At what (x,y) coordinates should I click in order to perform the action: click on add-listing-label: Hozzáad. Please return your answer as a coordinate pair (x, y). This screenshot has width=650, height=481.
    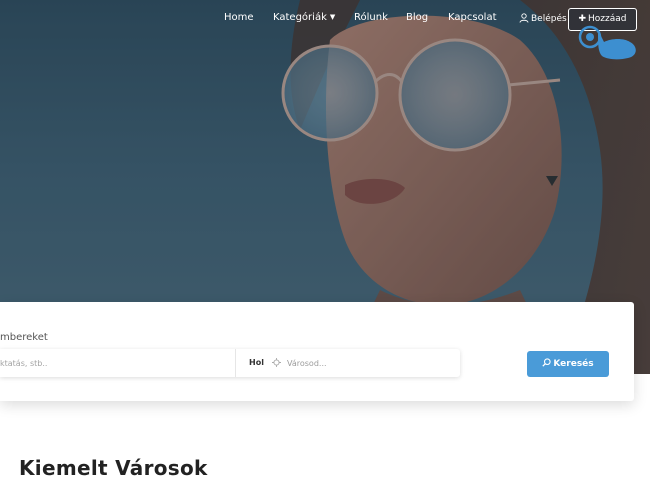
    Looking at the image, I should click on (607, 19).